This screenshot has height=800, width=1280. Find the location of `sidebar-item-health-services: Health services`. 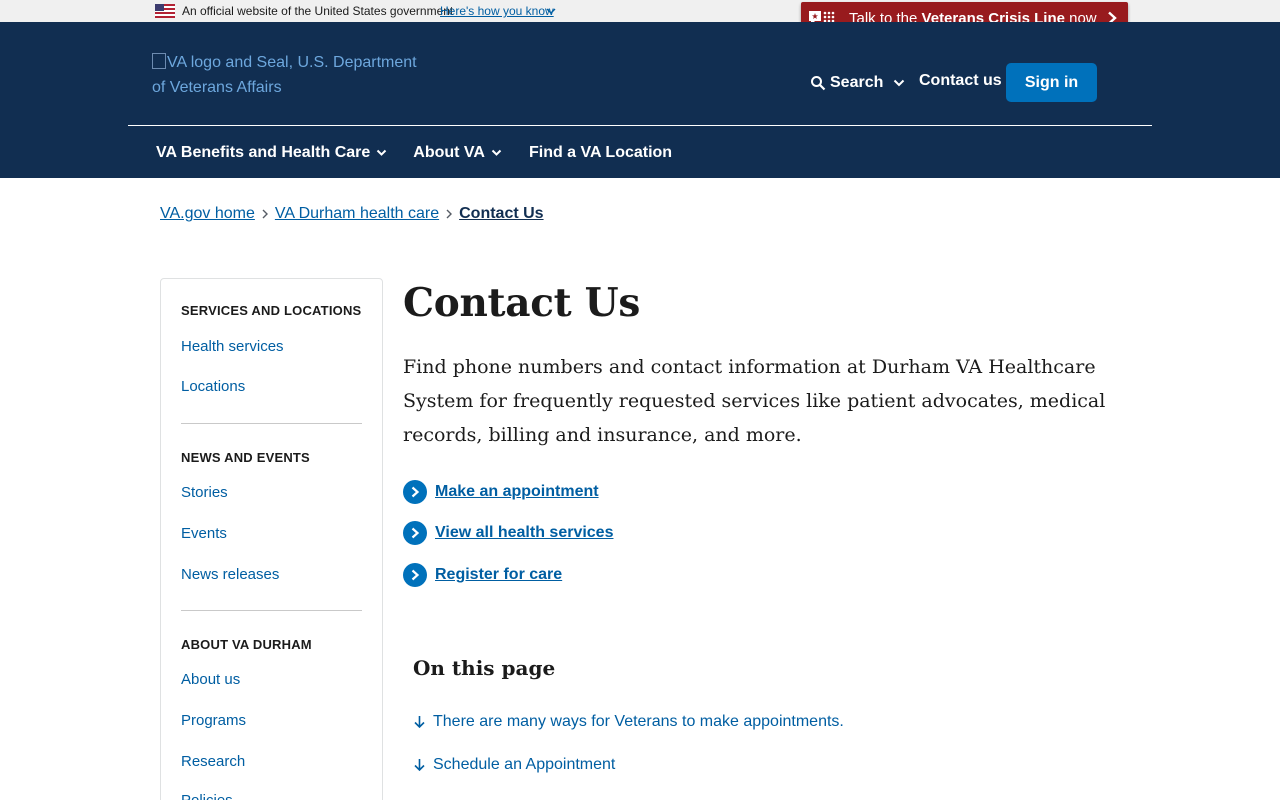

sidebar-item-health-services: Health services is located at coordinates (232, 346).